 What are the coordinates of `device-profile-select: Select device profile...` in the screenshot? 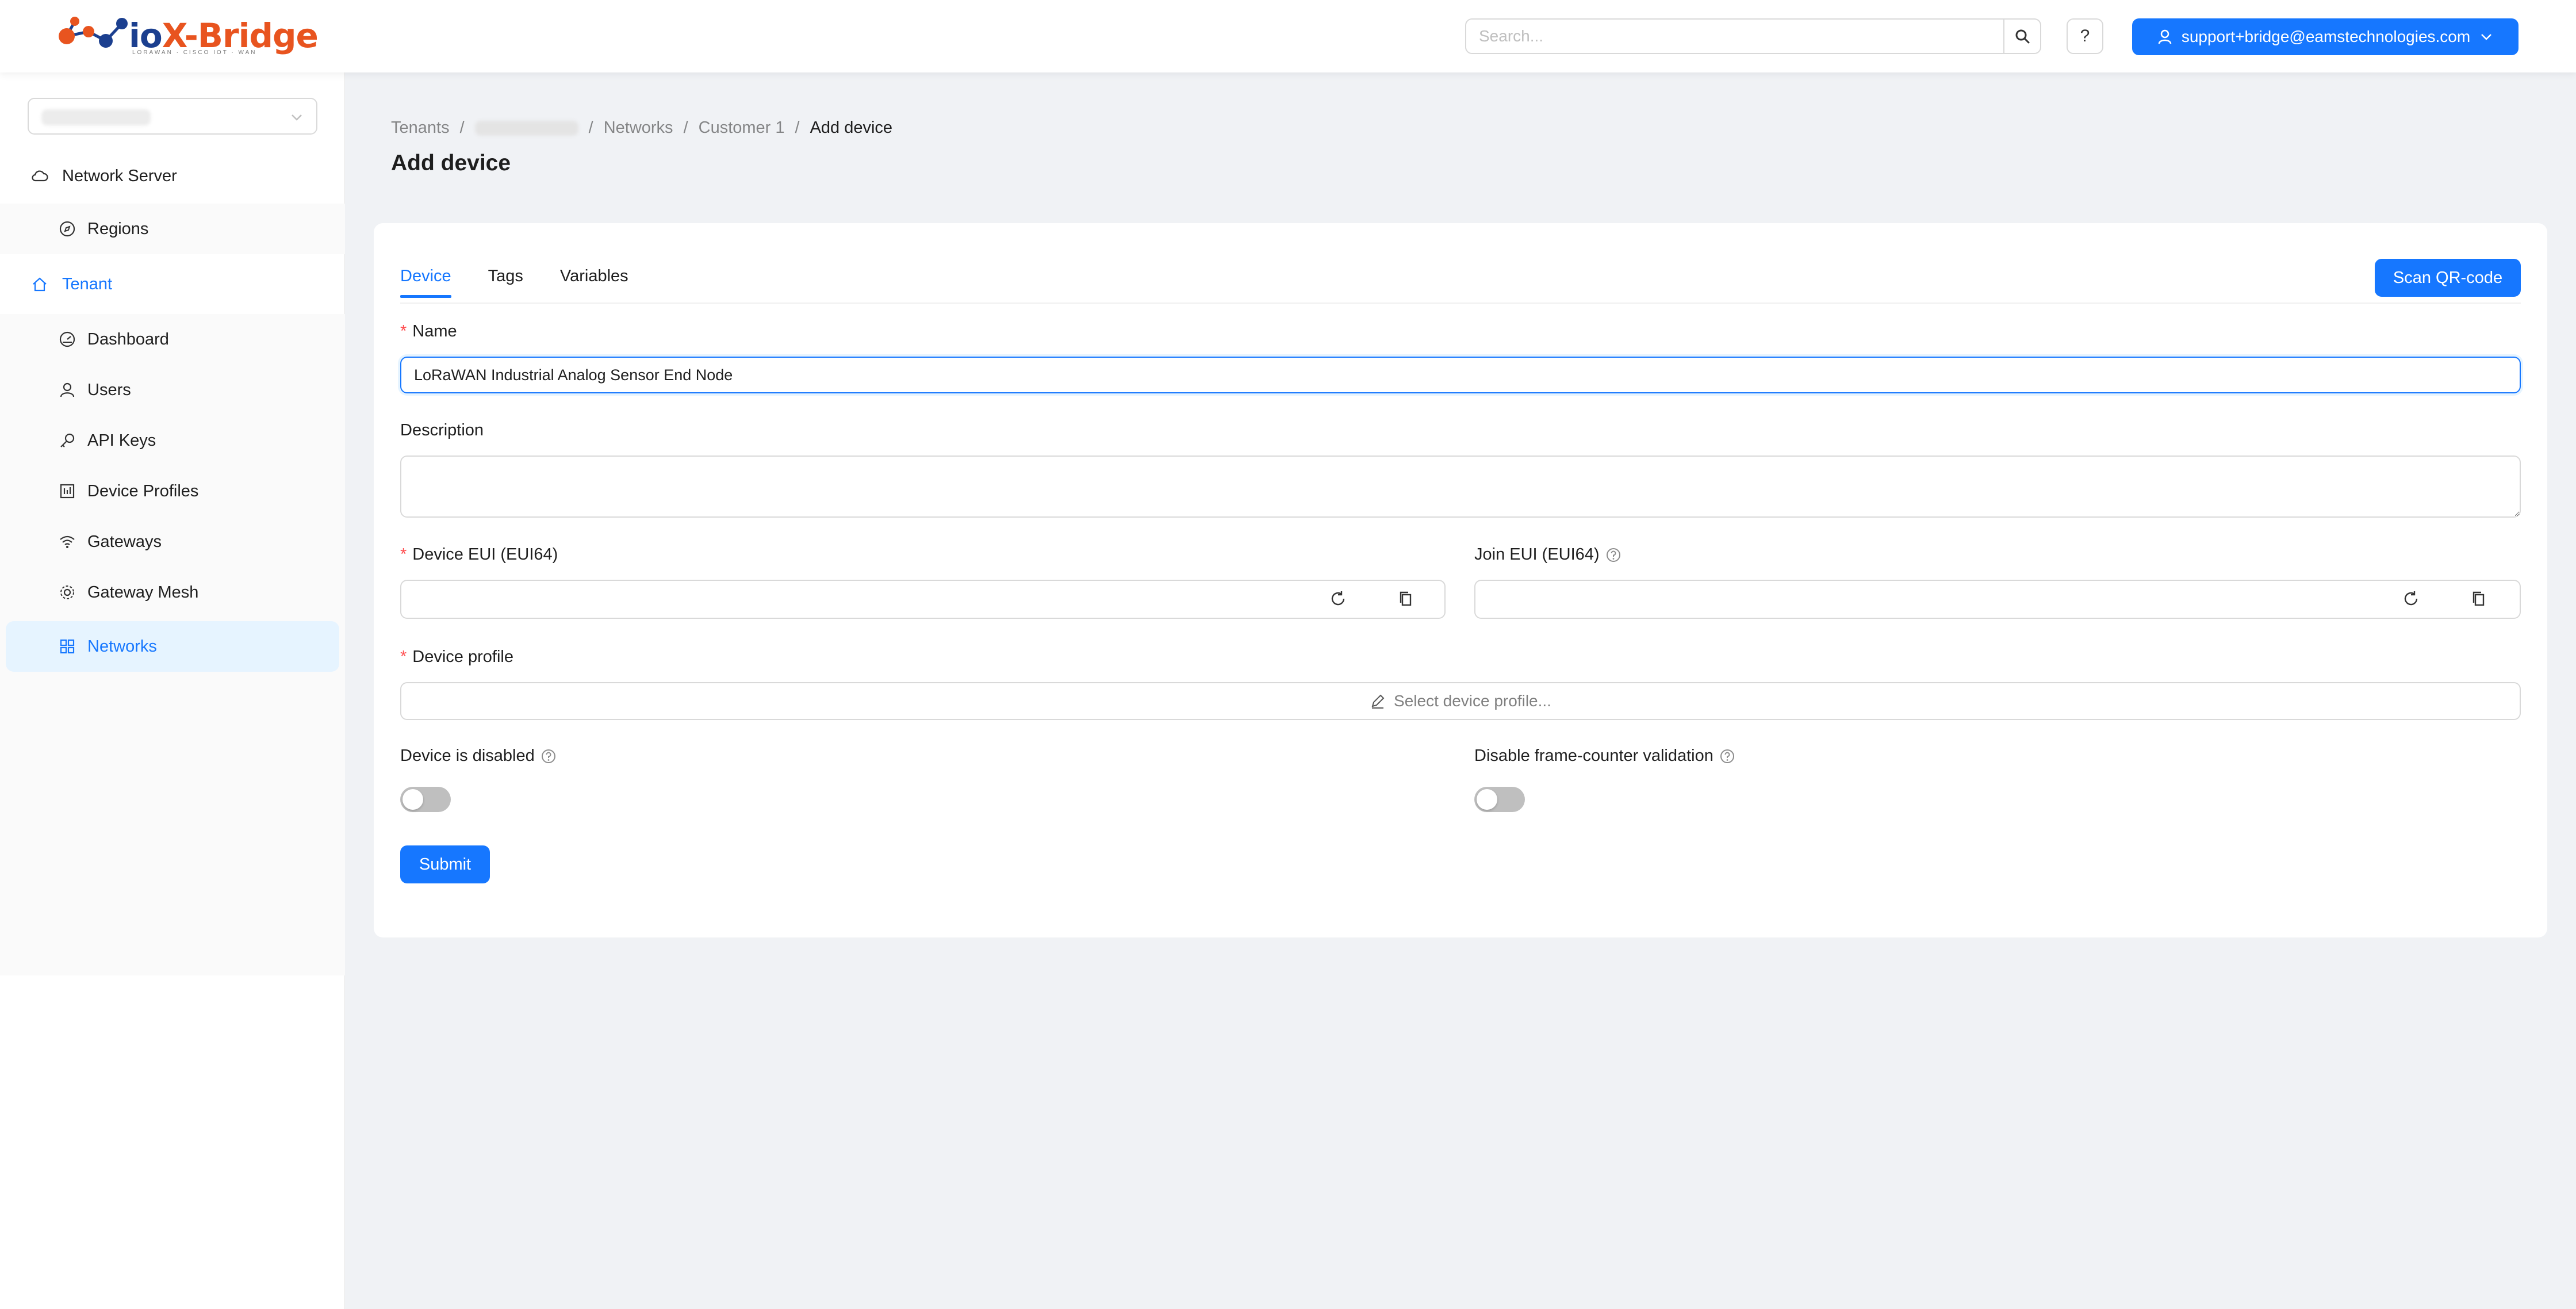 It's located at (1460, 701).